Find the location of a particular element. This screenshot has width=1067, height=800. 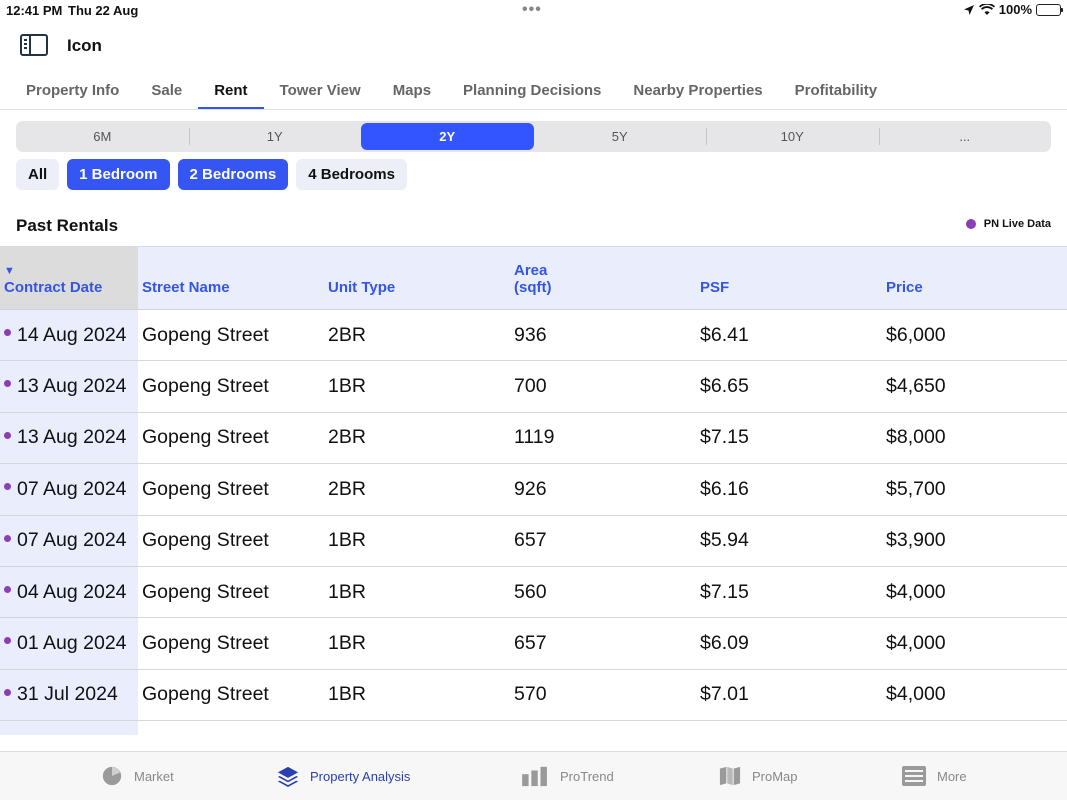

nav-protrend: ProTrend is located at coordinates (567, 776).